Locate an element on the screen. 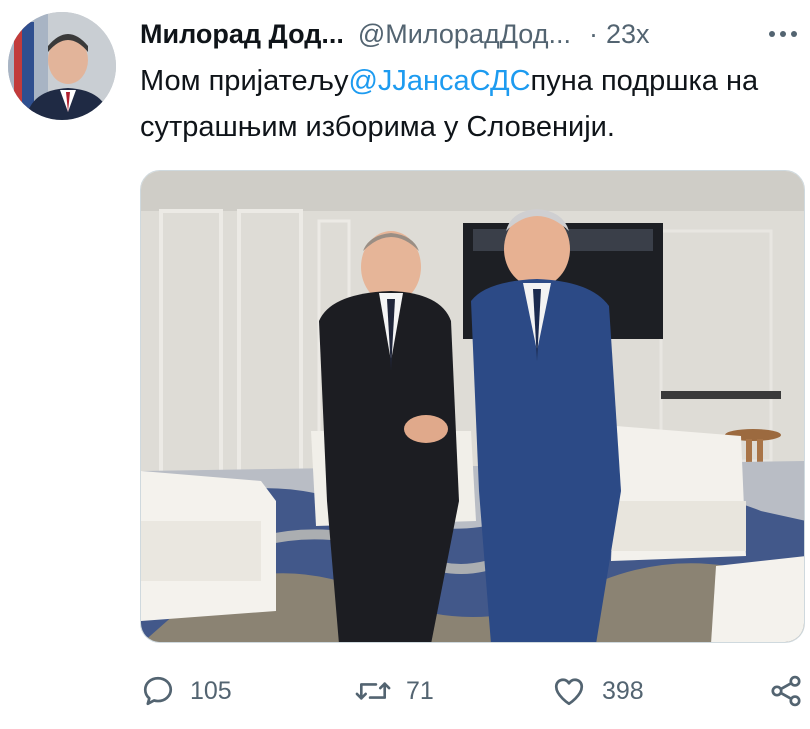  retweet-icon is located at coordinates (373, 691).